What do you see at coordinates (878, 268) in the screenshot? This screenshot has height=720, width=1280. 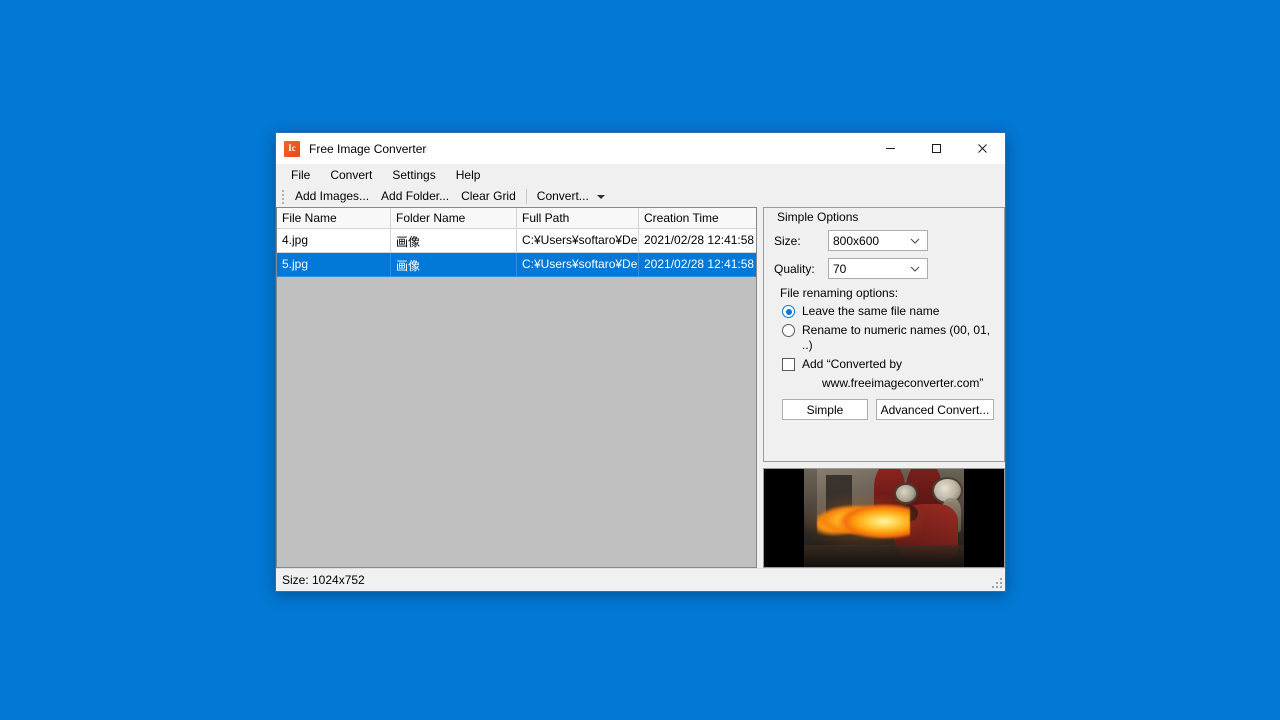 I see `quality-select: 70` at bounding box center [878, 268].